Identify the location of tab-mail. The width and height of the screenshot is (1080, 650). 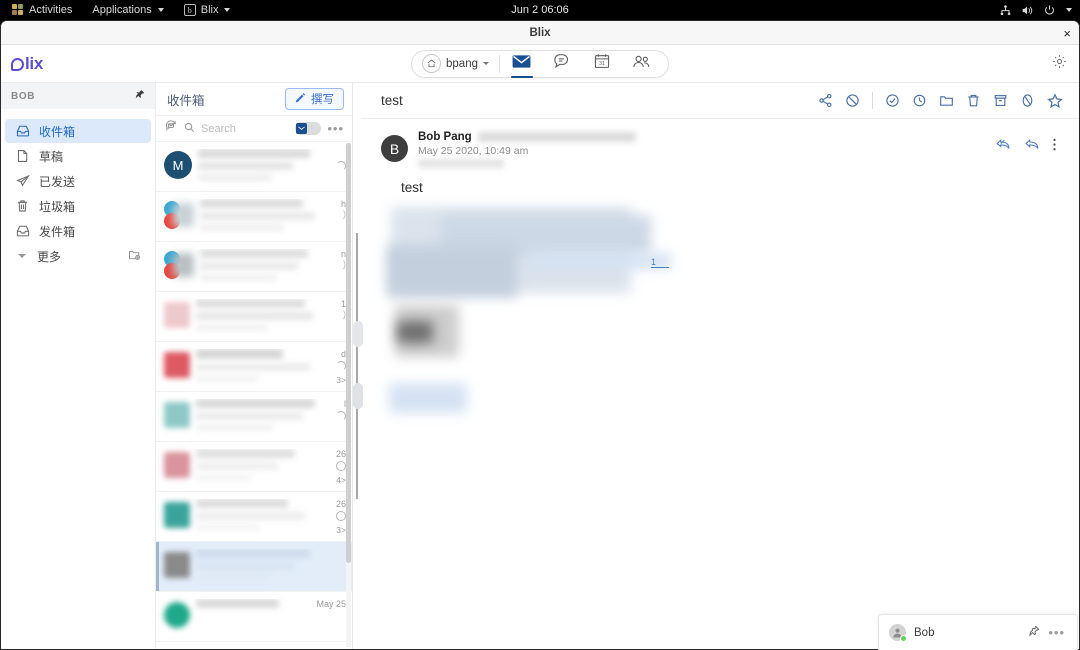
(522, 64).